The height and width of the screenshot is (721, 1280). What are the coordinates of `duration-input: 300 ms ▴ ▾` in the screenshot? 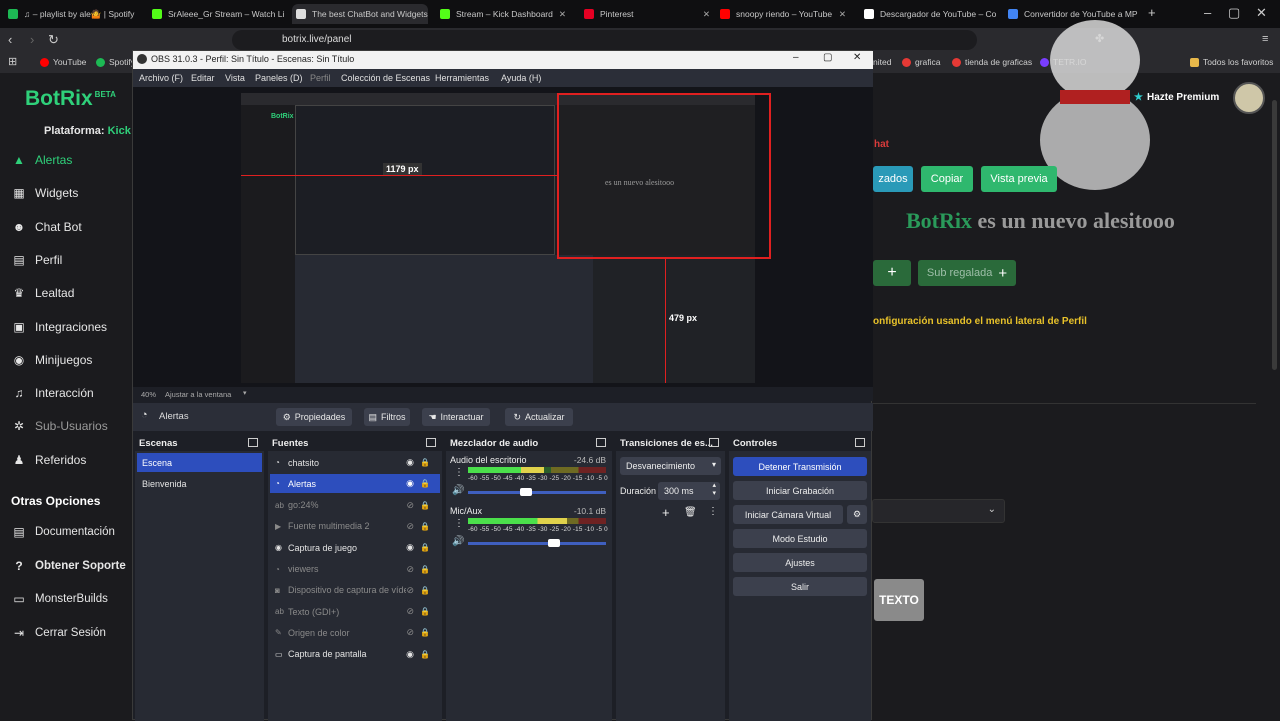 It's located at (689, 491).